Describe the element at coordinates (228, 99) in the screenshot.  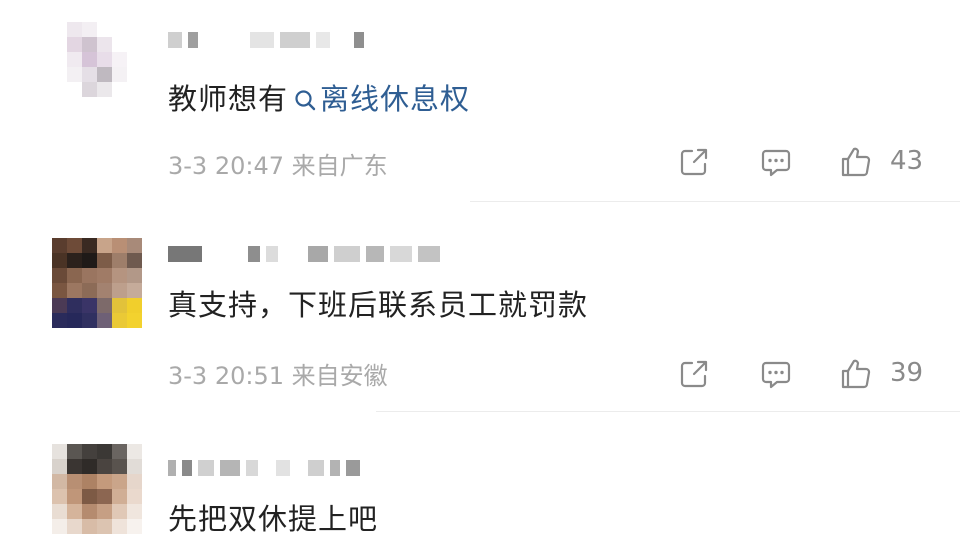
I see `comment-text-prefix: 教师想有` at that location.